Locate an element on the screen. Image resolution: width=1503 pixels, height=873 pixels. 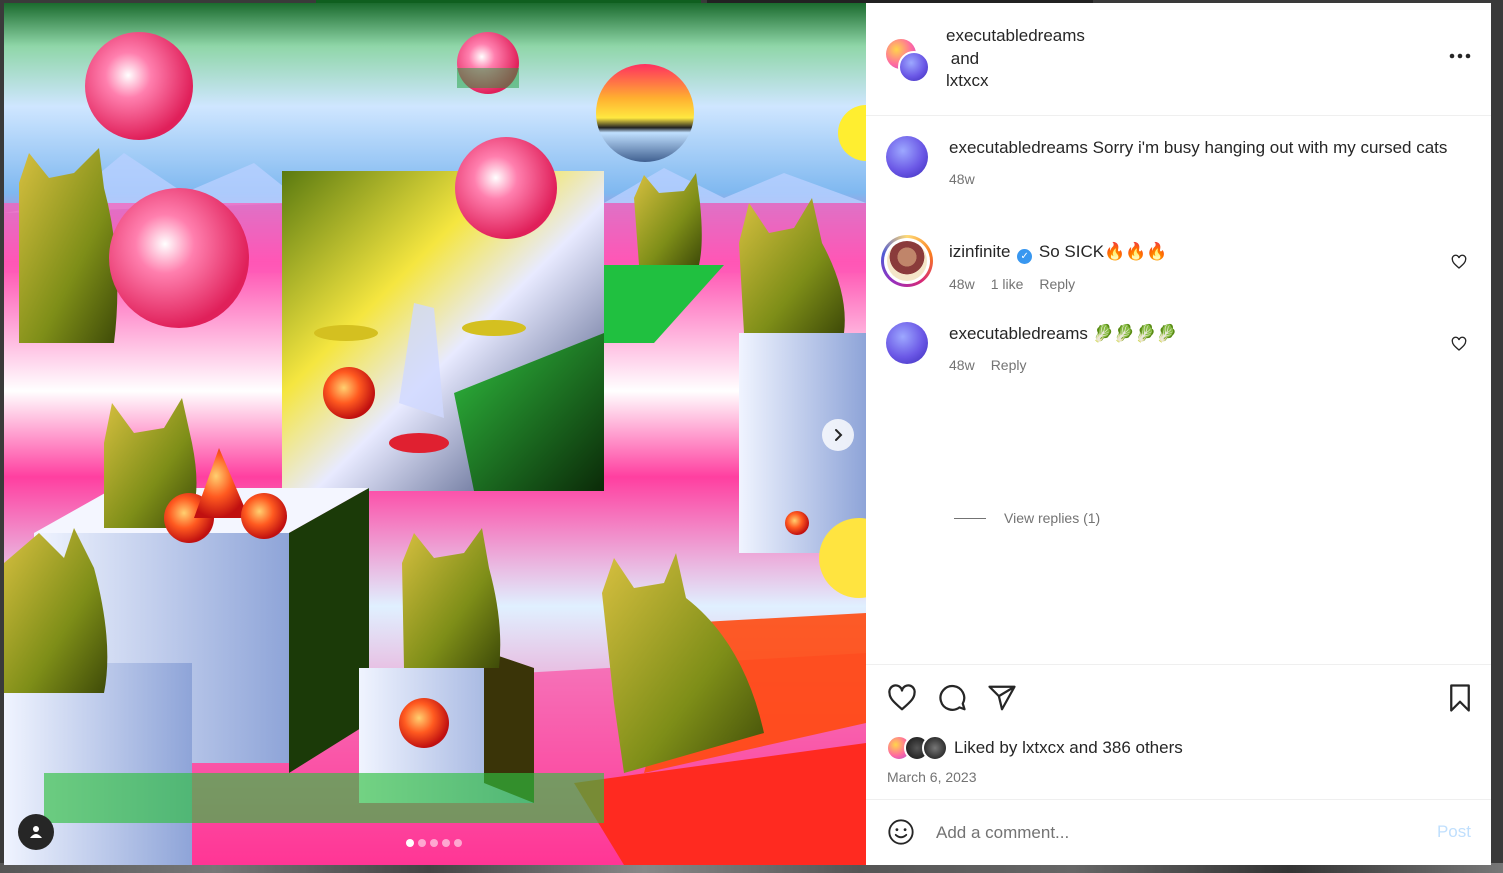
post-header: executabledreams and lxtxcx is located at coordinates (1178, 59).